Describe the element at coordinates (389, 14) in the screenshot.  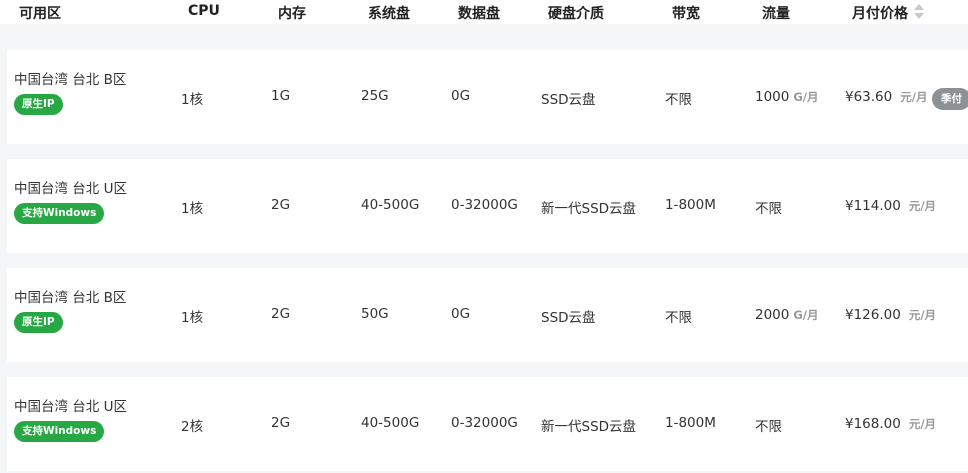
I see `header-system-disk: 系统盘` at that location.